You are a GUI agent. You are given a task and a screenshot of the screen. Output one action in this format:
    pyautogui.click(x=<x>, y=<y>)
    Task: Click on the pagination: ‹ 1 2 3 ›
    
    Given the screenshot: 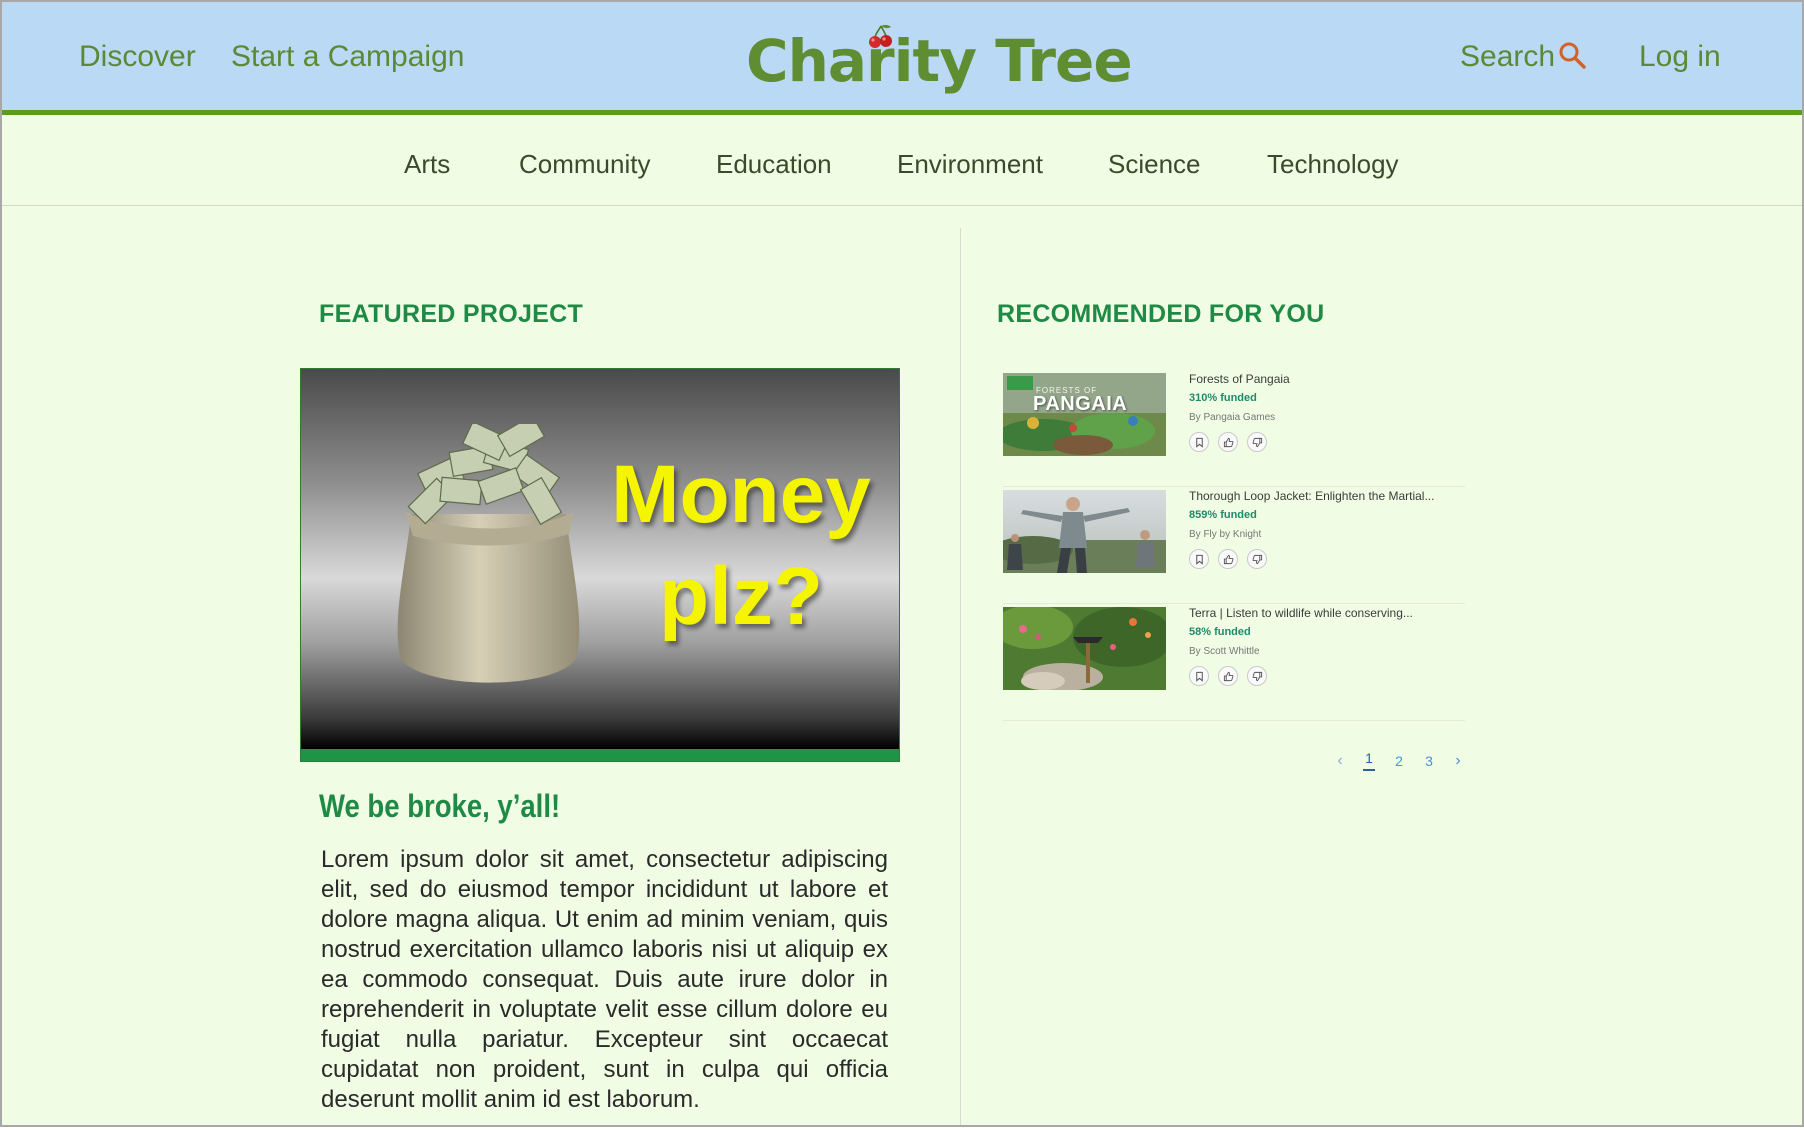 What is the action you would take?
    pyautogui.click(x=1399, y=760)
    